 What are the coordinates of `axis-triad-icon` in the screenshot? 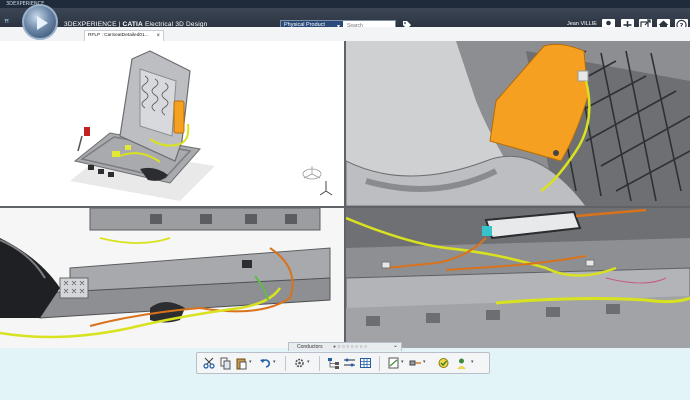 It's located at (326, 188).